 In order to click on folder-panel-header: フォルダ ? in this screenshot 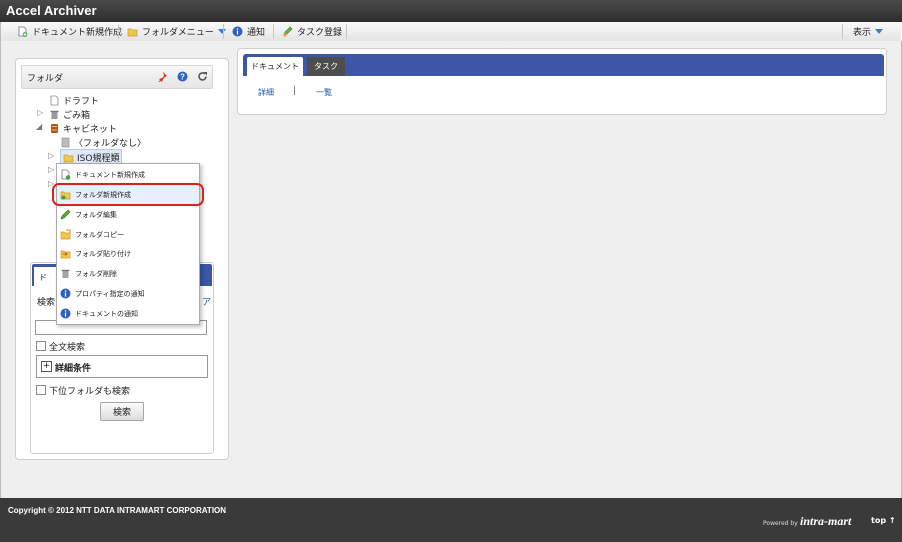, I will do `click(117, 77)`.